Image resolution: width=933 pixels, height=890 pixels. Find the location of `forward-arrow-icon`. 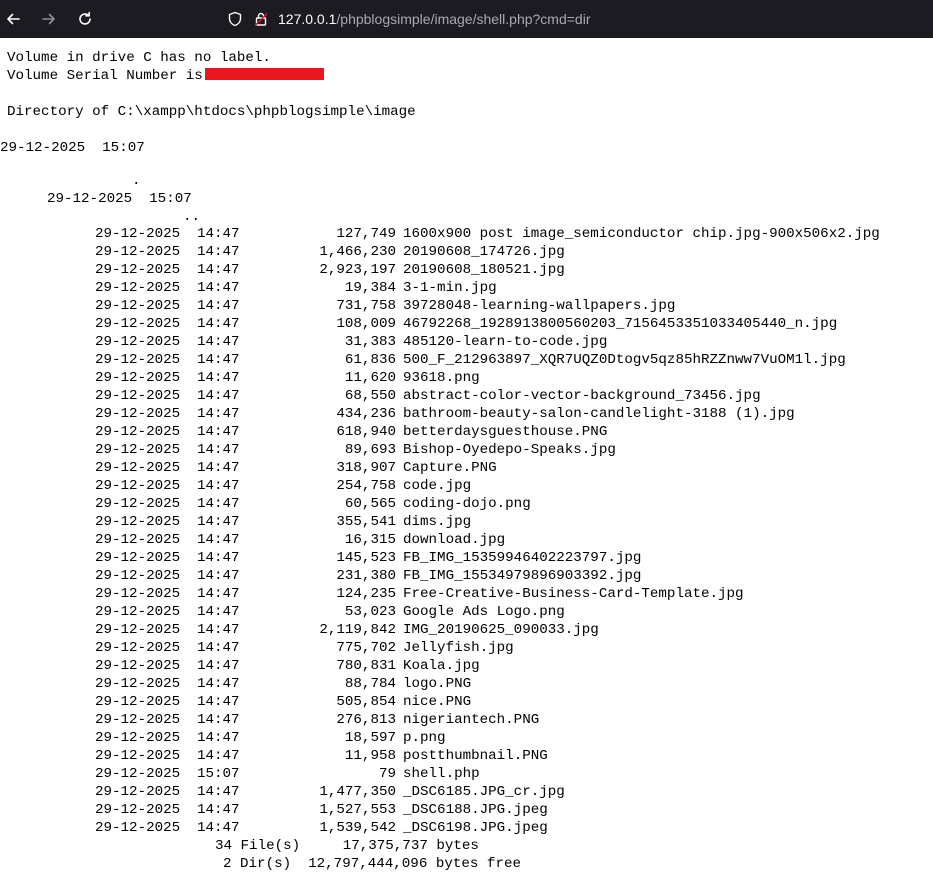

forward-arrow-icon is located at coordinates (49, 19).